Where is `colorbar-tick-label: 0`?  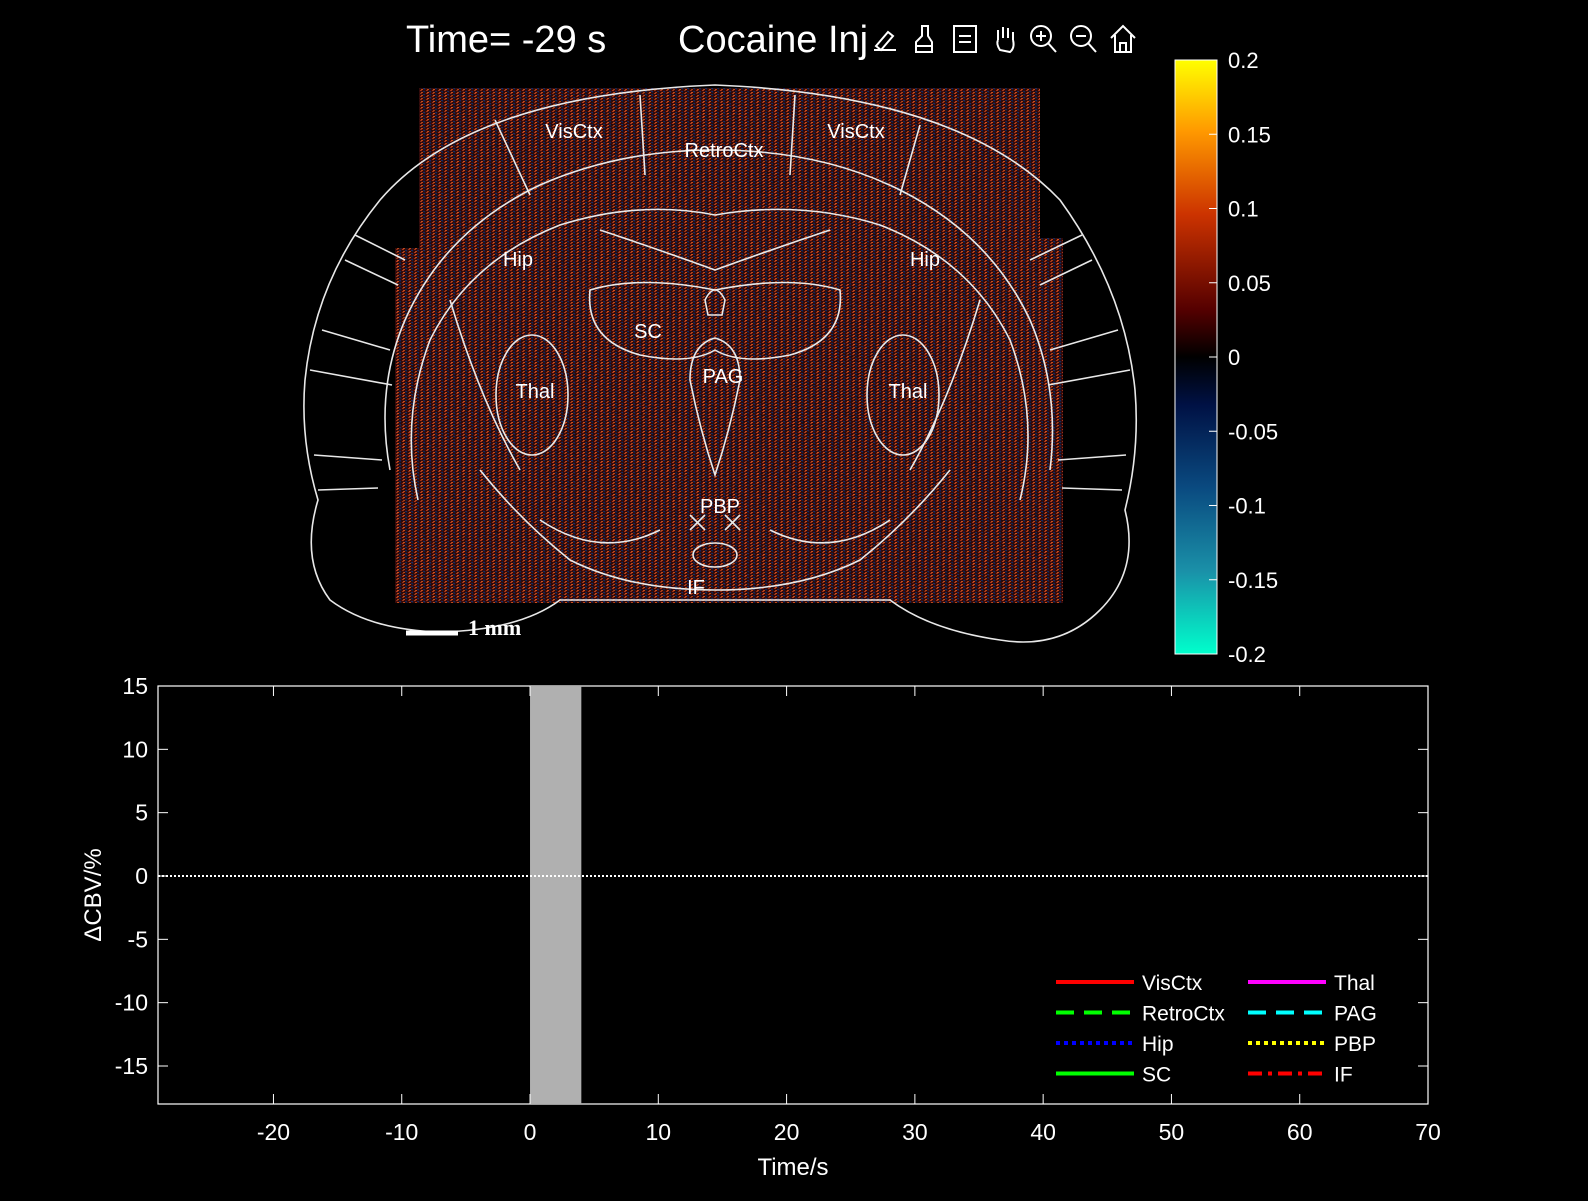 colorbar-tick-label: 0 is located at coordinates (1234, 357).